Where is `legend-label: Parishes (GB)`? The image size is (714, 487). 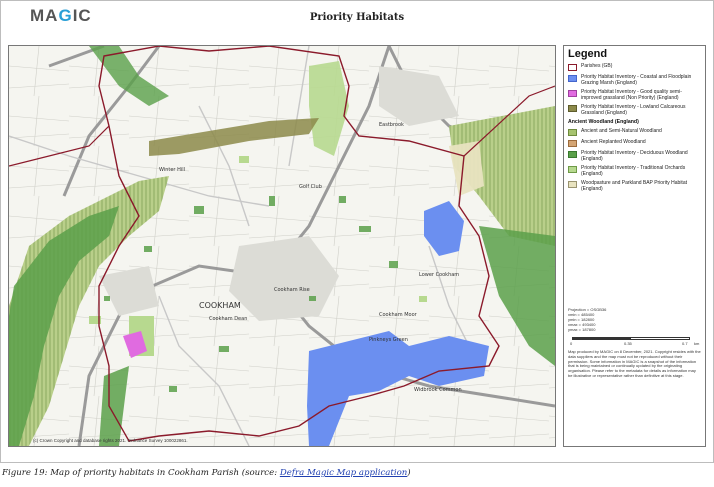
legend-label: Parishes (GB) is located at coordinates (597, 66).